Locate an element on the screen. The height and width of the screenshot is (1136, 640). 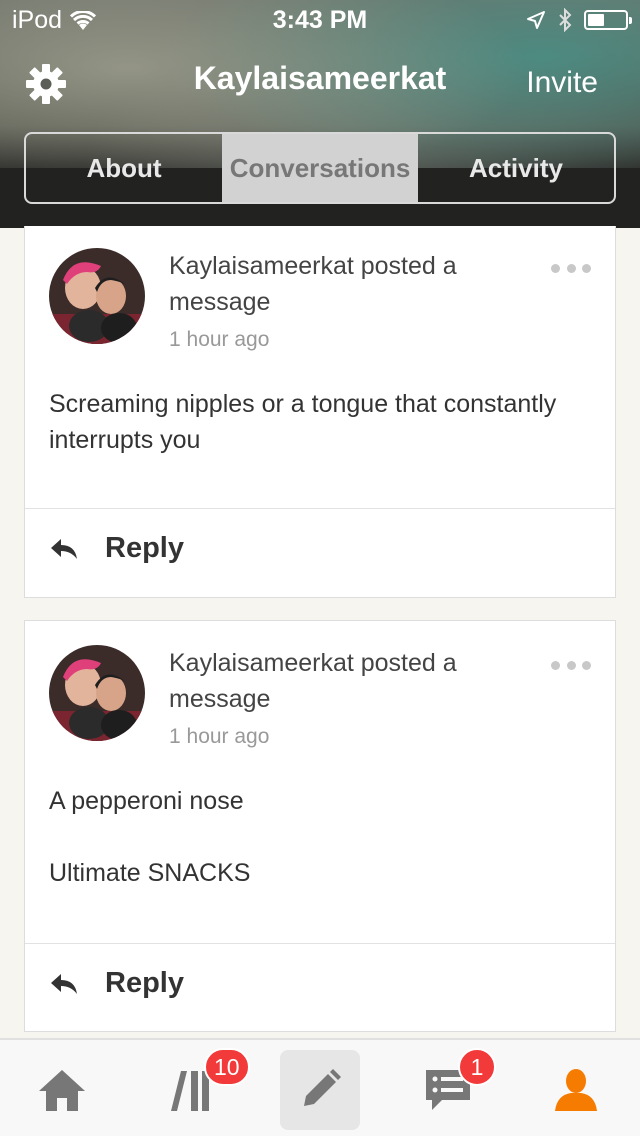
invite-button: Invite is located at coordinates (562, 83).